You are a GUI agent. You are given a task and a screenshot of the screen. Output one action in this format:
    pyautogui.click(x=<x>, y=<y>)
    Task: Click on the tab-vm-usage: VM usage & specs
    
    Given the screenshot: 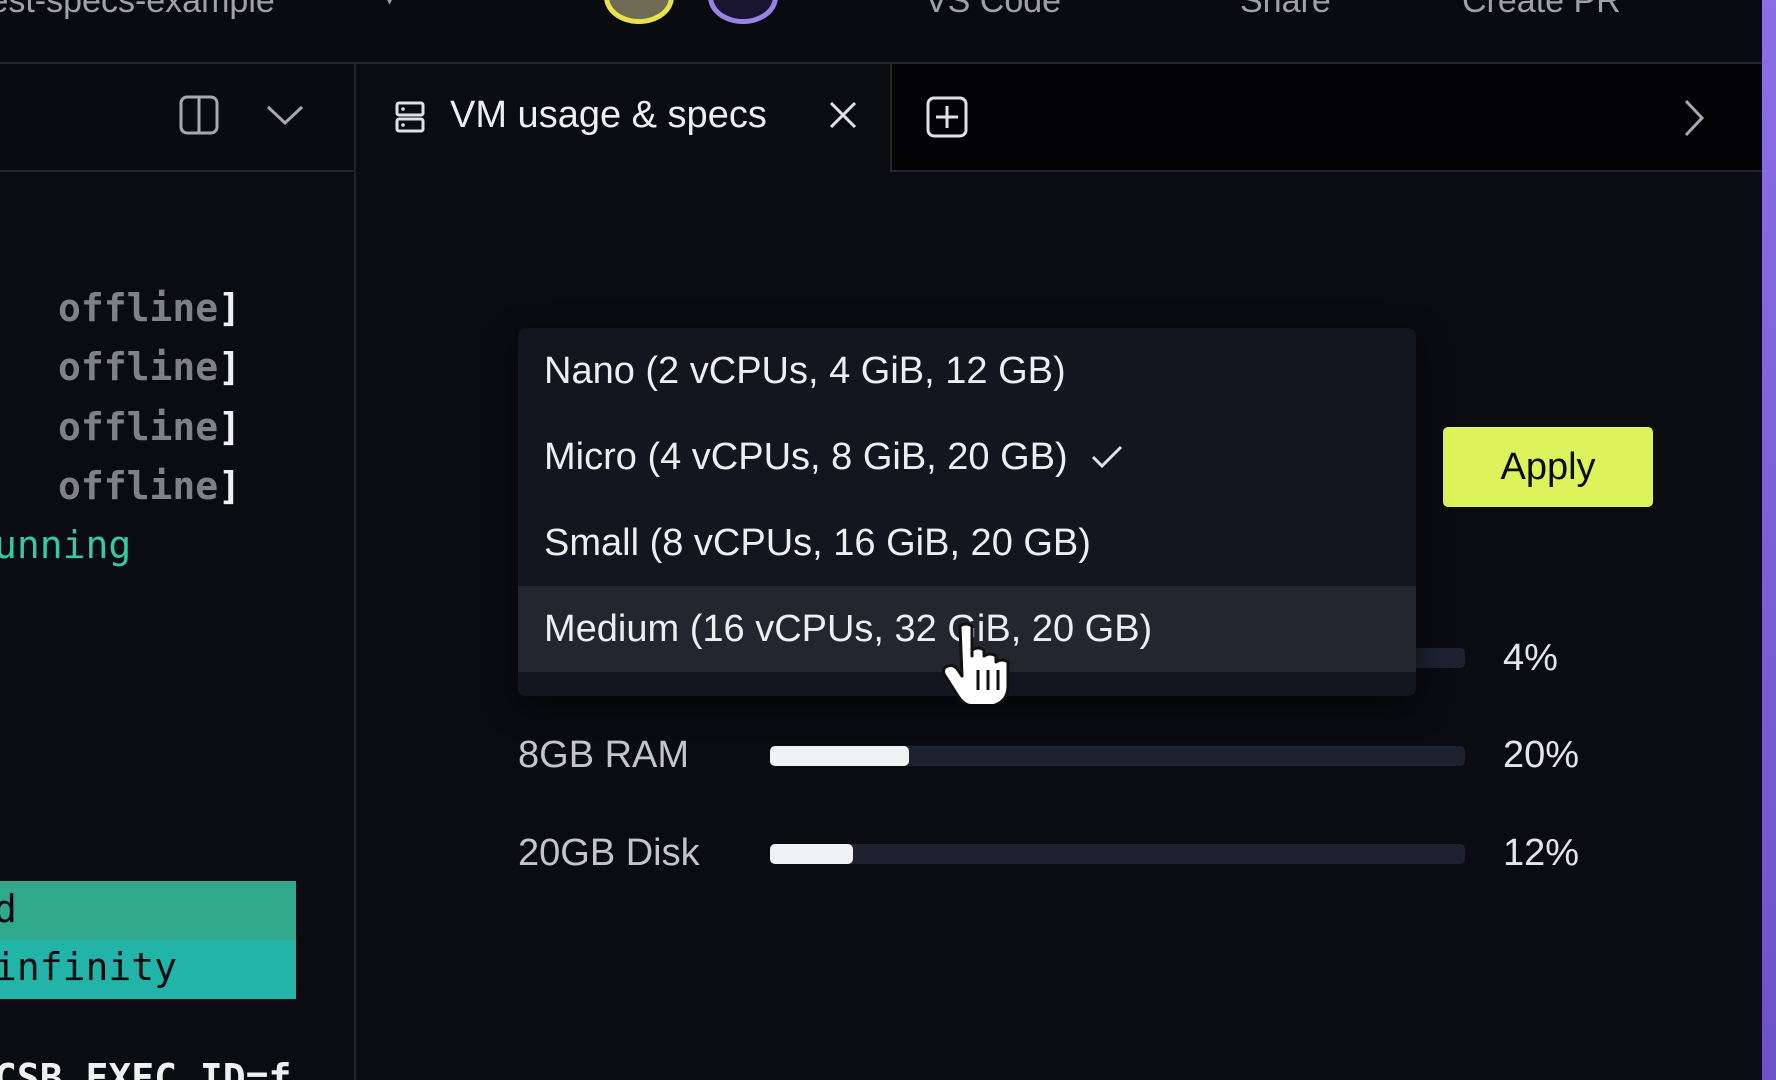 What is the action you would take?
    pyautogui.click(x=624, y=118)
    